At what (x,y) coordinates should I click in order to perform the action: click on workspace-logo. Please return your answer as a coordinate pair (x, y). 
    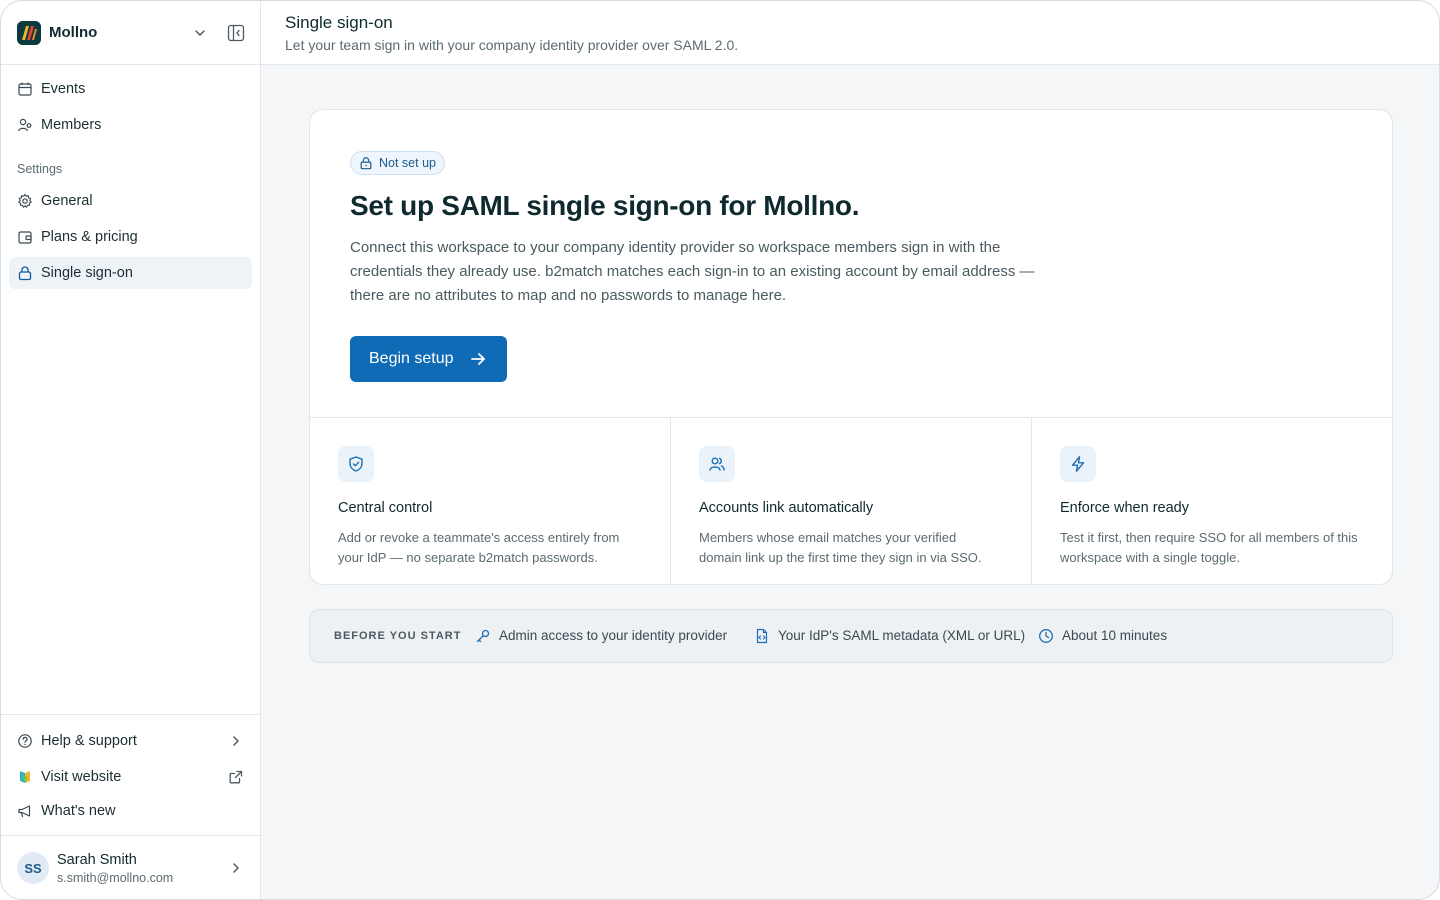
    Looking at the image, I should click on (29, 33).